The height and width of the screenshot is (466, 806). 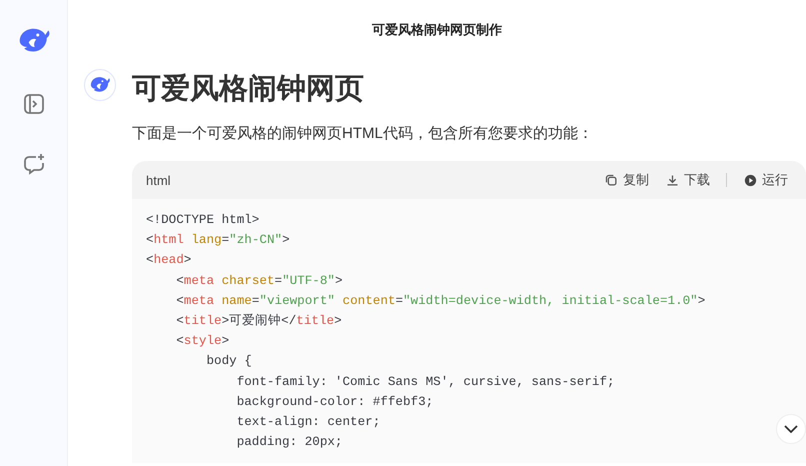 What do you see at coordinates (440, 301) in the screenshot?
I see `code-line: <meta name="viewport" content="width=device-width, initial-scale=1.0">` at bounding box center [440, 301].